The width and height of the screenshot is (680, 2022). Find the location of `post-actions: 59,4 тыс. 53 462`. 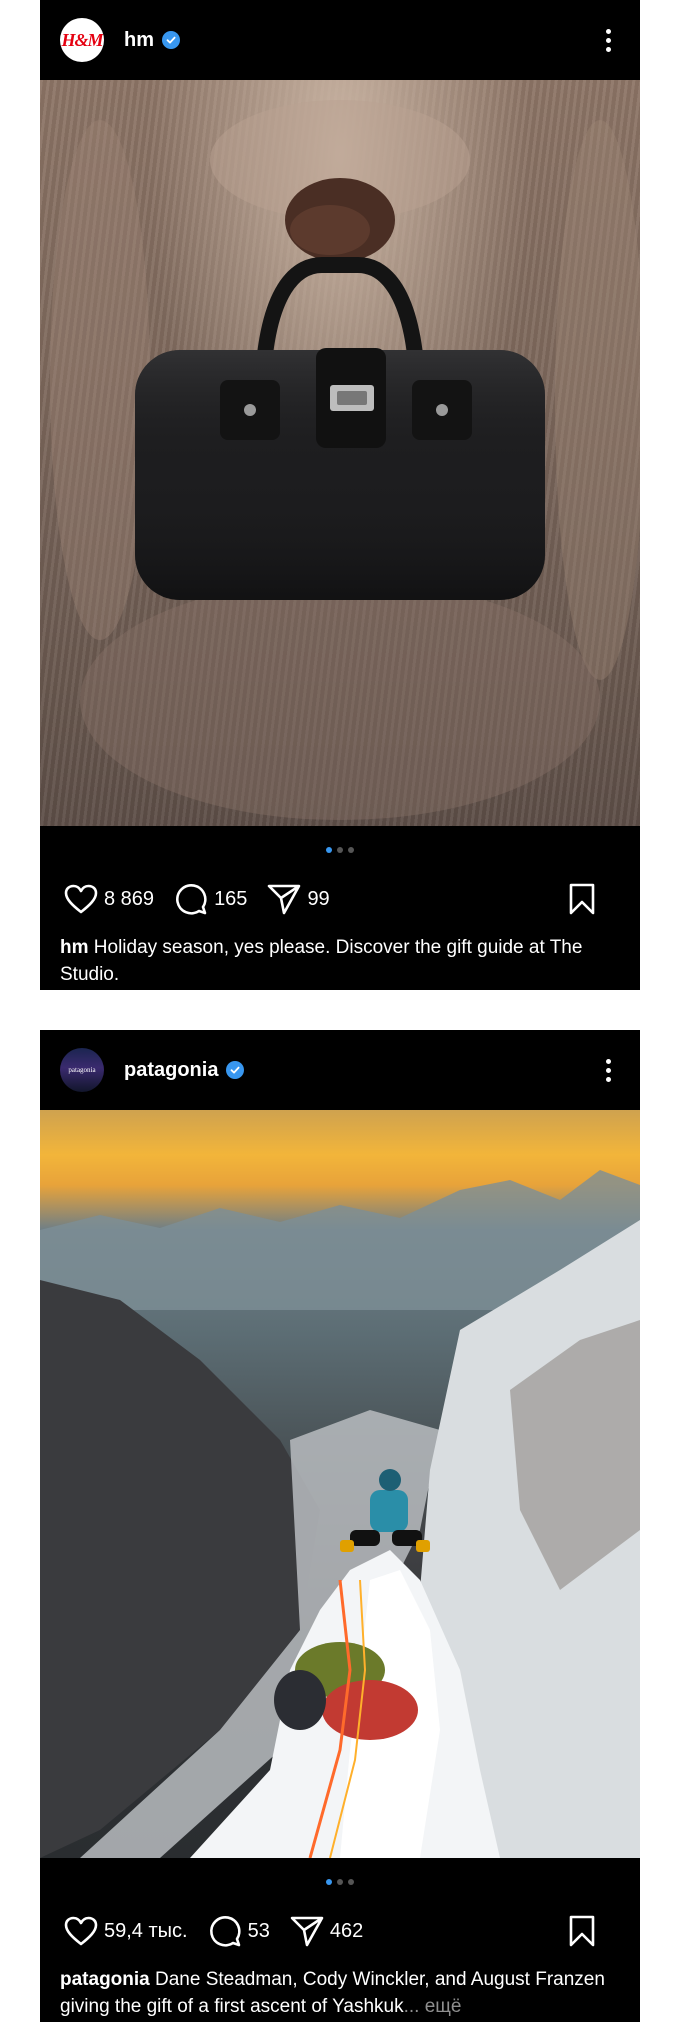

post-actions: 59,4 тыс. 53 462 is located at coordinates (340, 1931).